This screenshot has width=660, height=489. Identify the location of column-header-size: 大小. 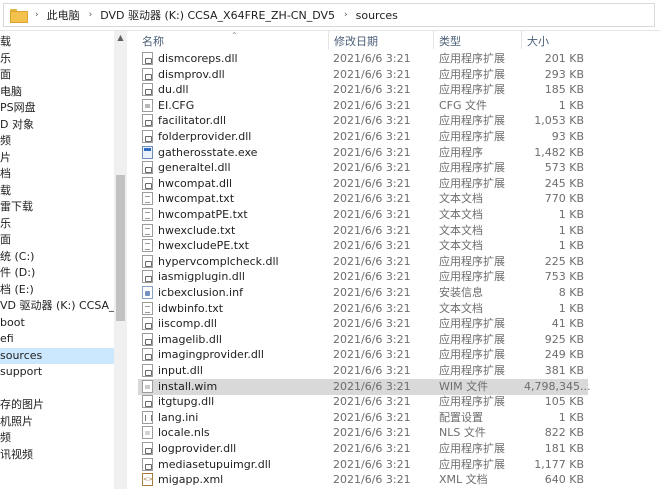
(535, 40).